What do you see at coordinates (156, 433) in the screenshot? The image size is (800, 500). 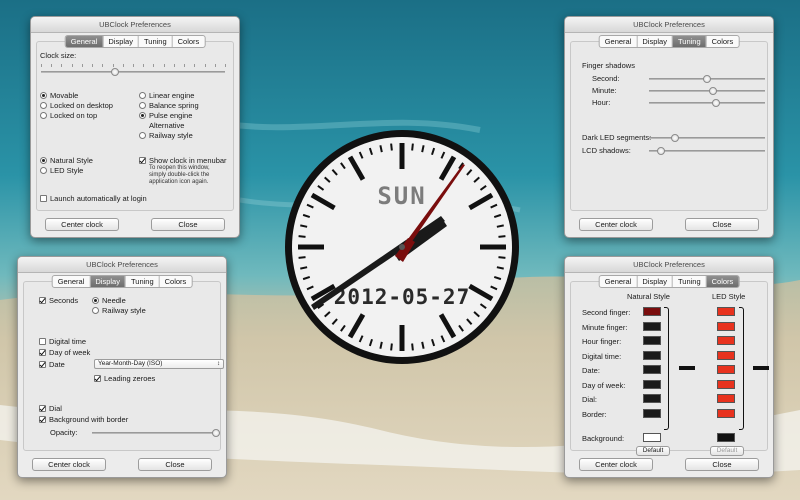 I see `opacity-slider` at bounding box center [156, 433].